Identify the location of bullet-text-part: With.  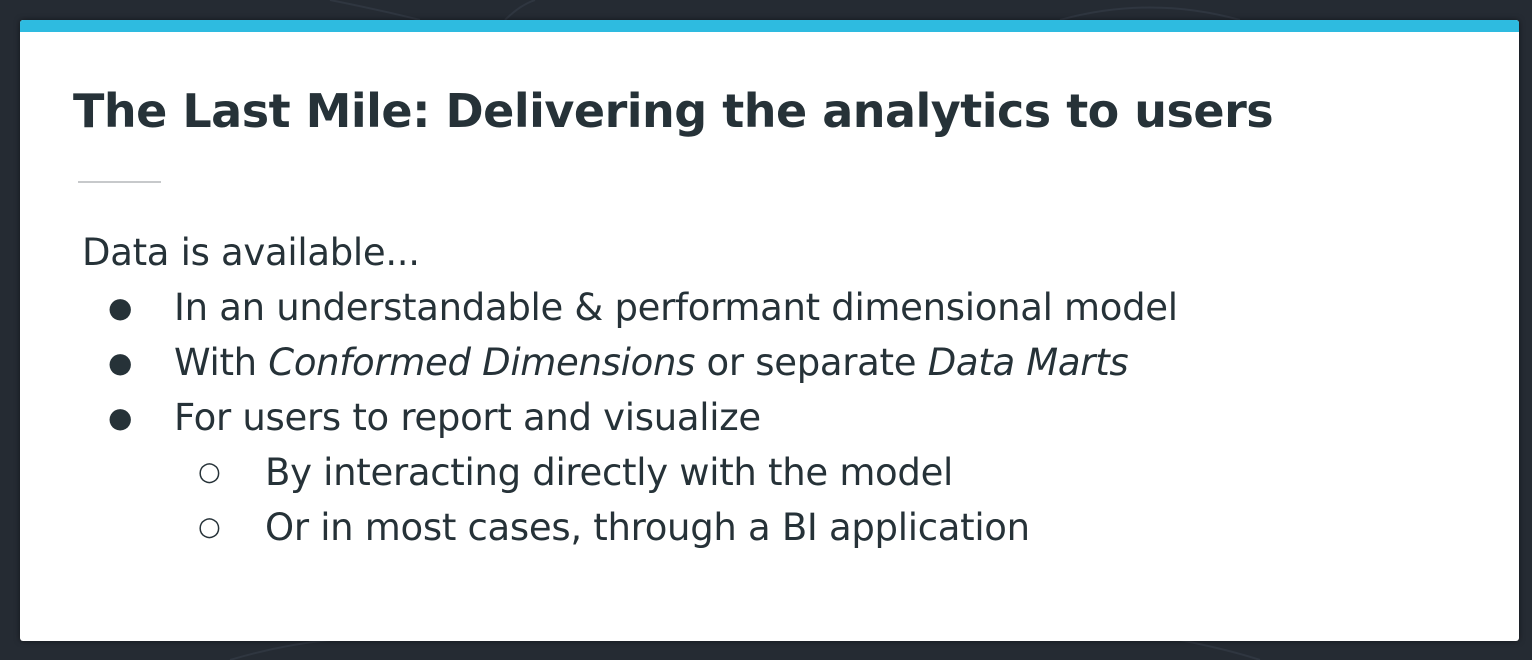
(221, 362).